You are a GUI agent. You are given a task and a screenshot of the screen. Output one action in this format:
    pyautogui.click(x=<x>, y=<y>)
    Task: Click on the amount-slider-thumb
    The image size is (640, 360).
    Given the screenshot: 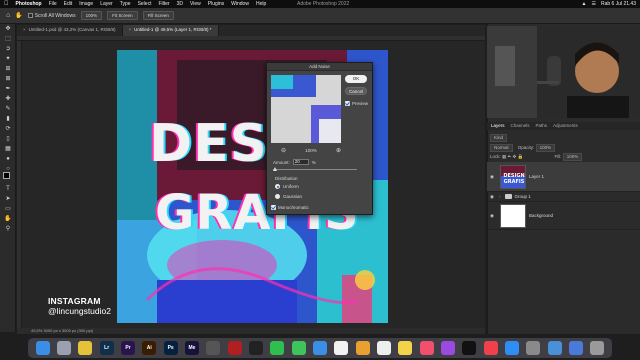 What is the action you would take?
    pyautogui.click(x=275, y=169)
    